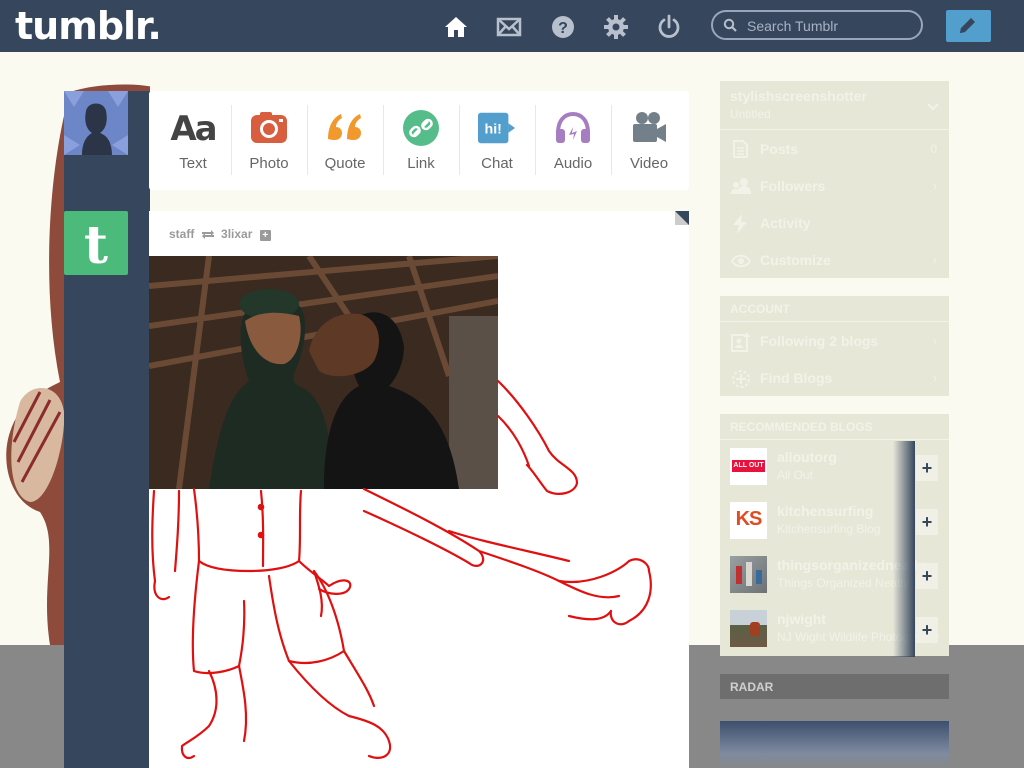 The height and width of the screenshot is (768, 1024). I want to click on posts-count: 0, so click(933, 149).